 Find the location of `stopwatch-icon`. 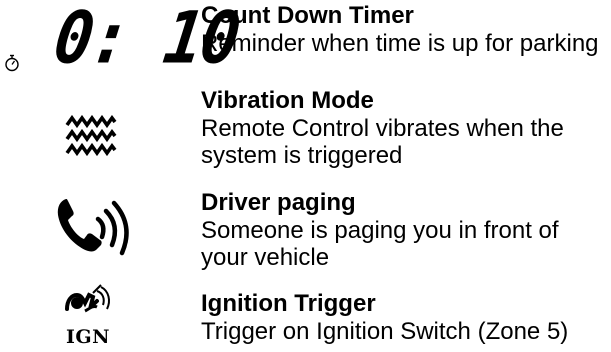

stopwatch-icon is located at coordinates (12, 63).